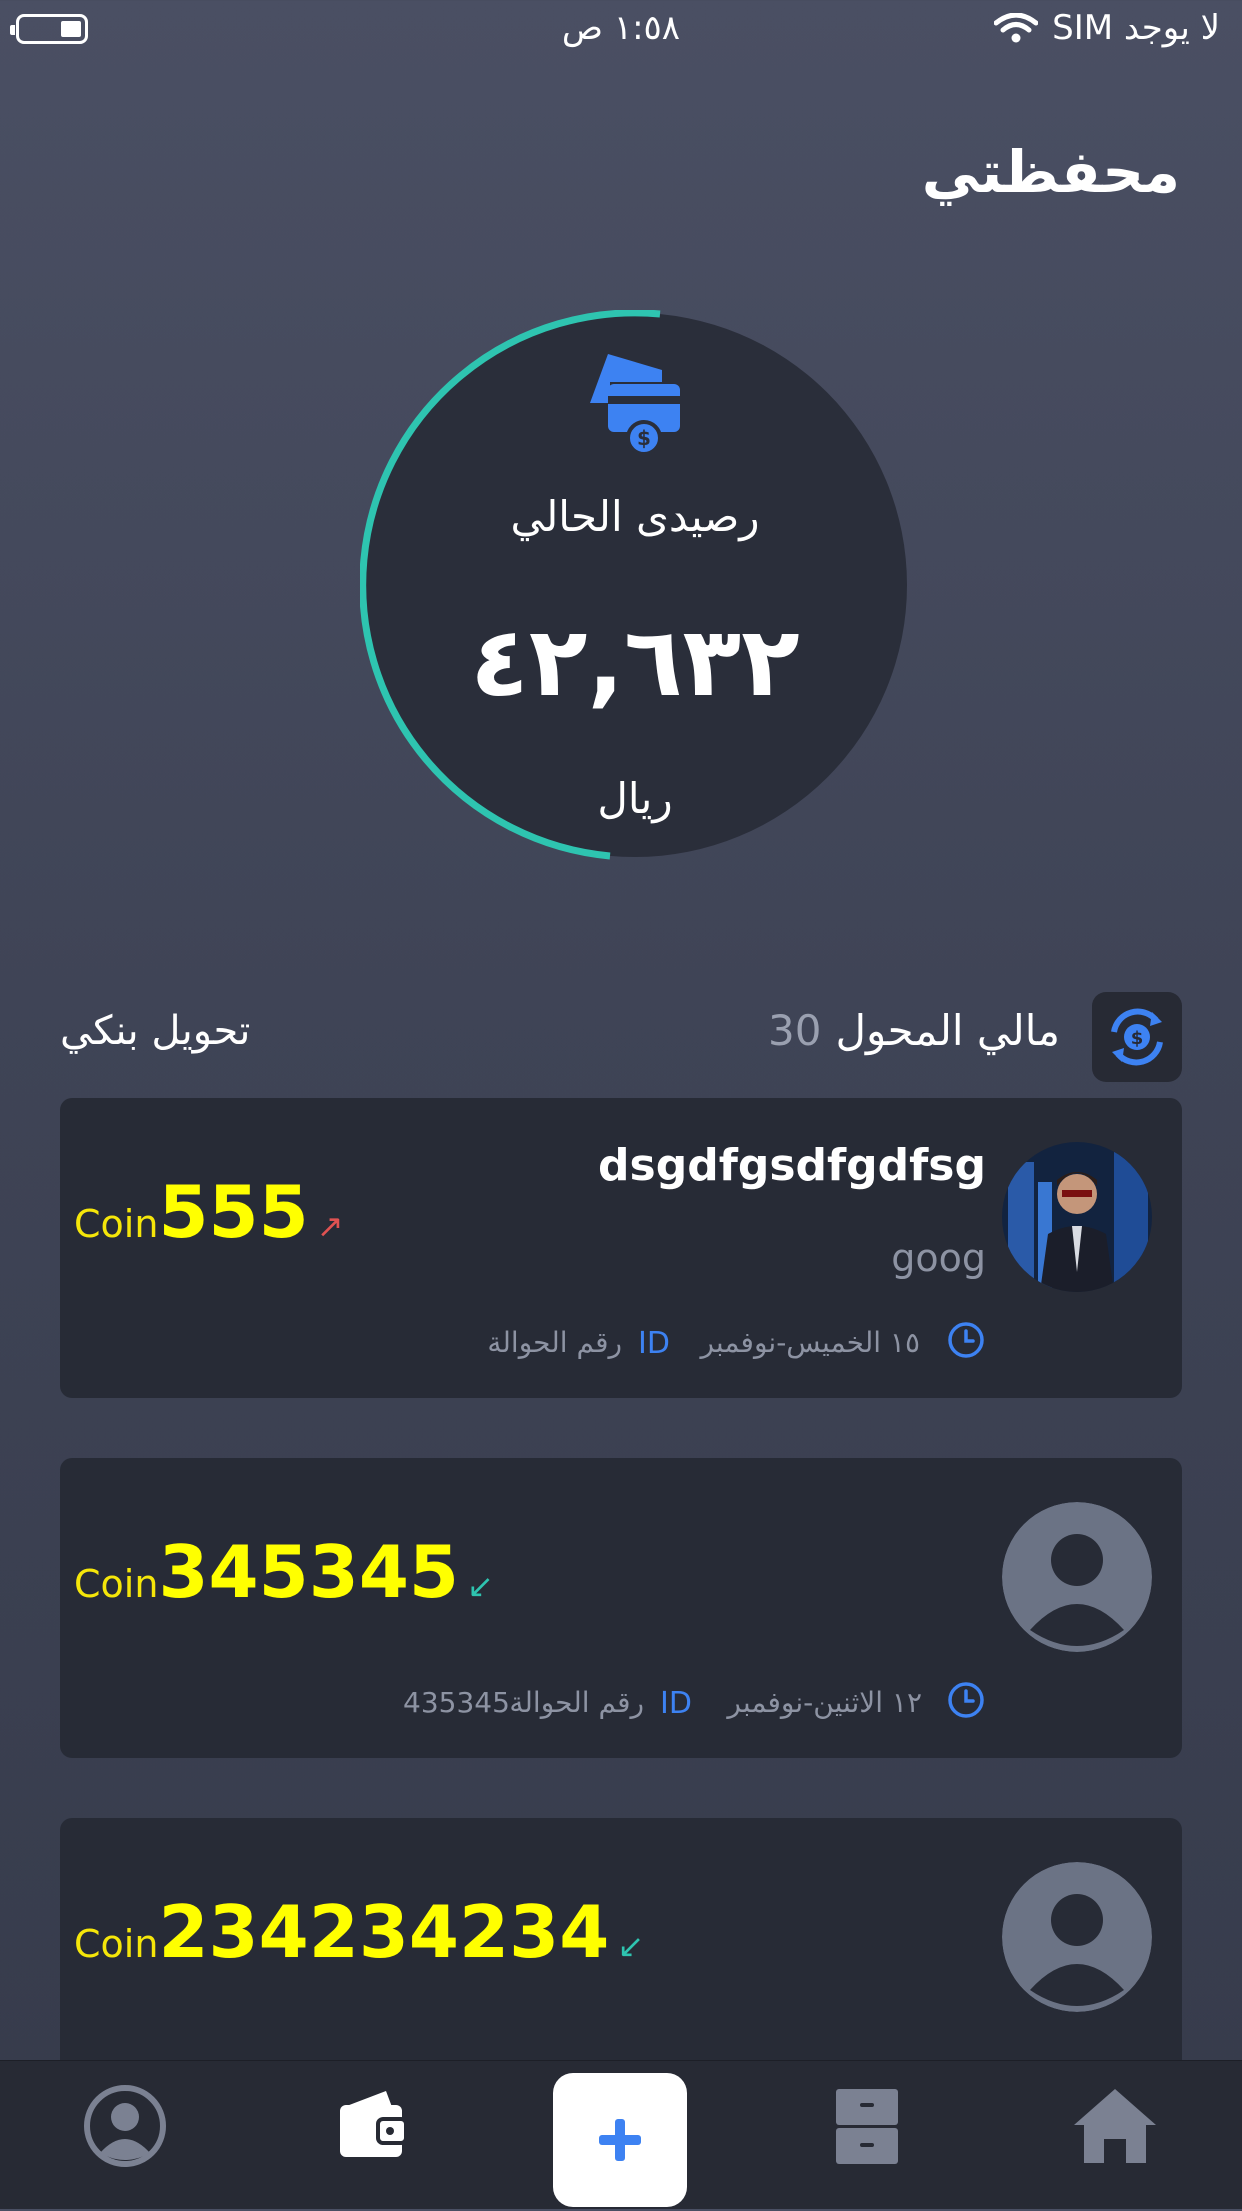  What do you see at coordinates (824, 1702) in the screenshot?
I see `transfer-date: ١٢ الاثنين-نوفمبر` at bounding box center [824, 1702].